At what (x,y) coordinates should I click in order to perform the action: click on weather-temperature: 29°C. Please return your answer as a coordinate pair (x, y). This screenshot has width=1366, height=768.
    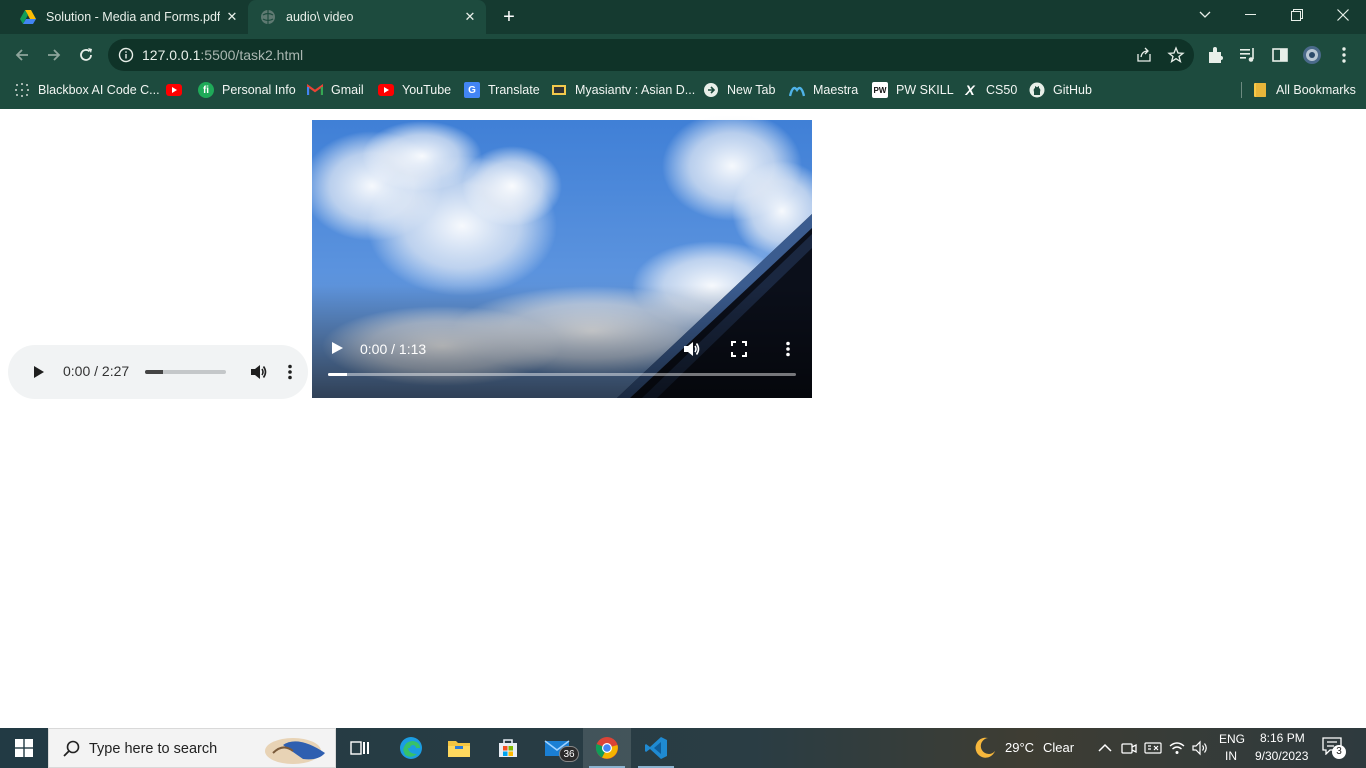
    Looking at the image, I should click on (1019, 747).